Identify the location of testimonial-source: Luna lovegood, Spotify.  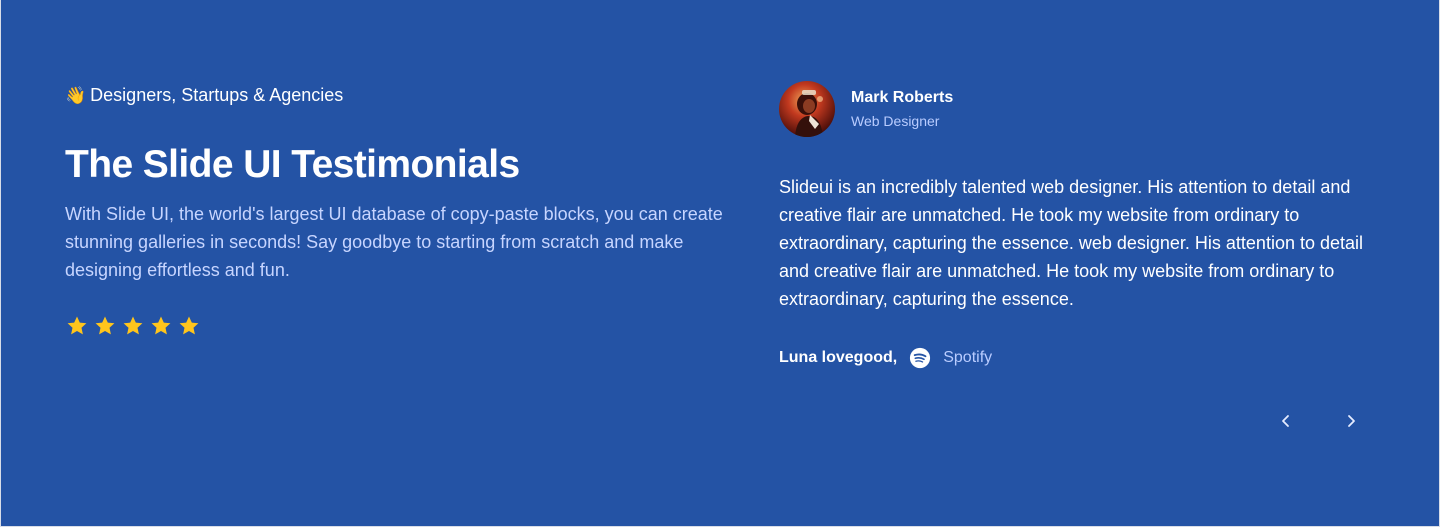
(1085, 358).